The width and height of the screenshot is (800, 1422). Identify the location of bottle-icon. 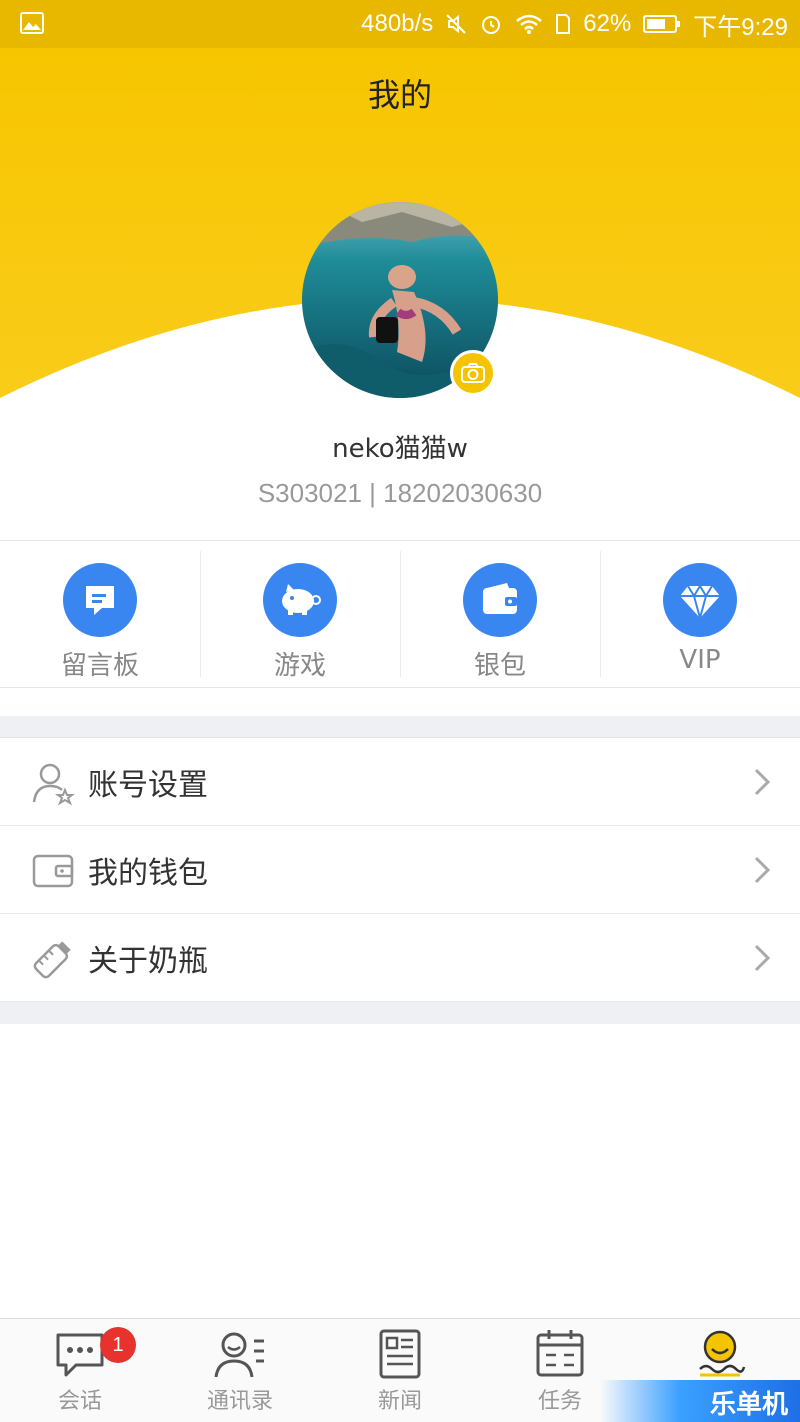
(52, 960).